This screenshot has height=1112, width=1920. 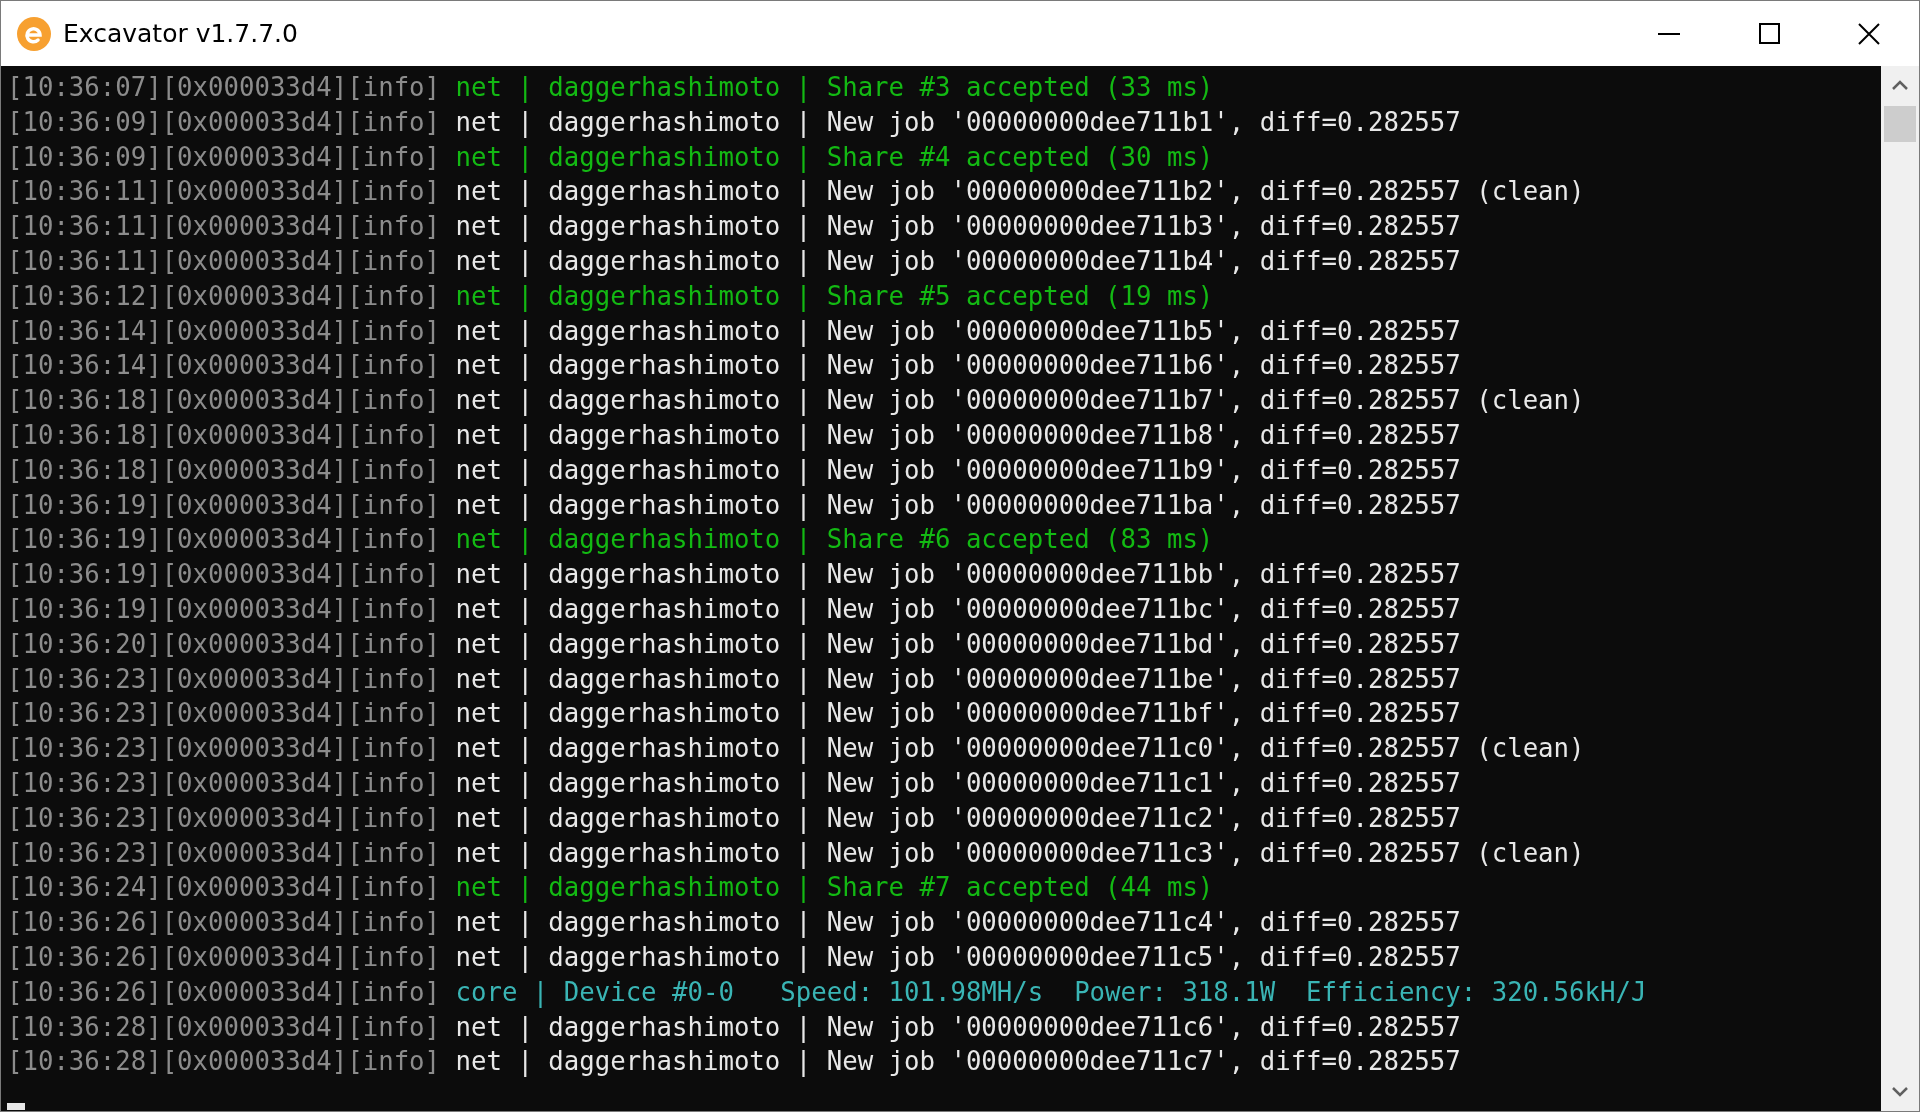 What do you see at coordinates (224, 87) in the screenshot?
I see `log-prefix: [10:36:07][0x000033d4][info]` at bounding box center [224, 87].